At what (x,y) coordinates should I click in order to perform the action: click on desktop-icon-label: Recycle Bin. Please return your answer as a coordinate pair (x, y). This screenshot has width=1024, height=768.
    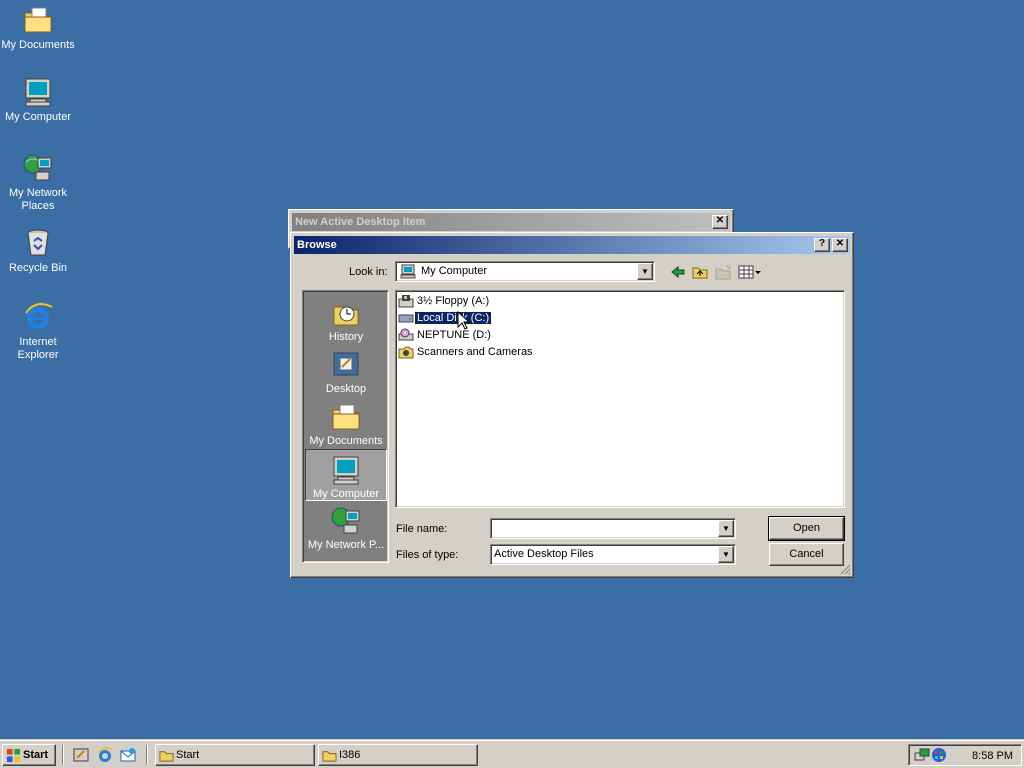
    Looking at the image, I should click on (38, 268).